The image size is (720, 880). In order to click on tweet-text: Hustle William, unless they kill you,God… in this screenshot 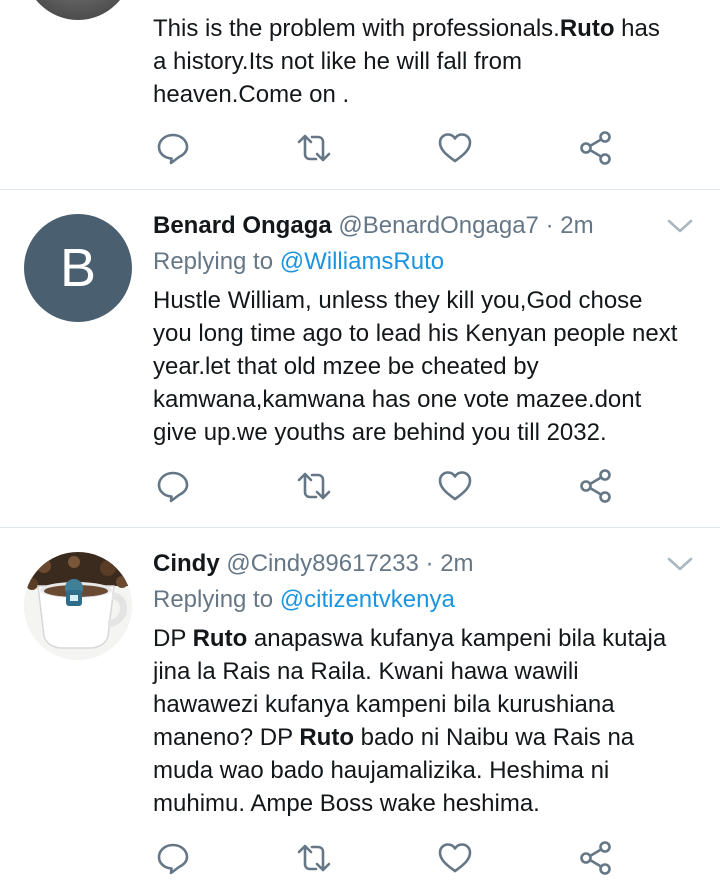, I will do `click(415, 366)`.